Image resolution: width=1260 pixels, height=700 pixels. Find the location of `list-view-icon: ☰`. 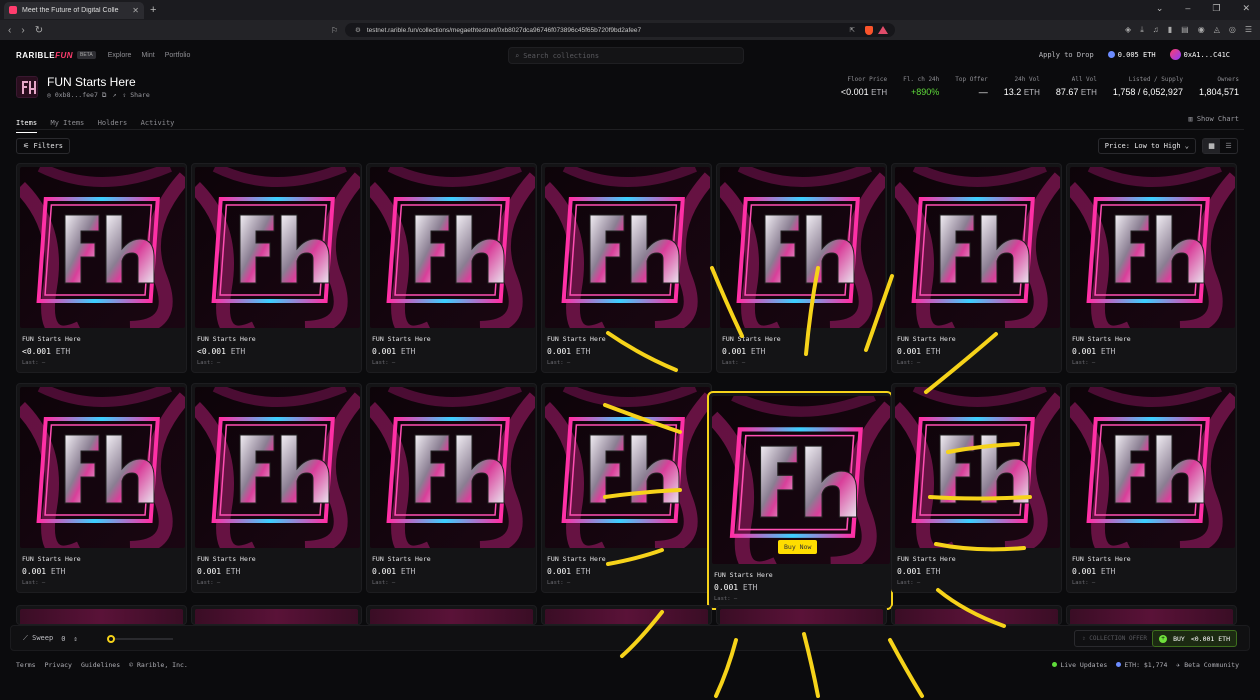

list-view-icon: ☰ is located at coordinates (1228, 146).